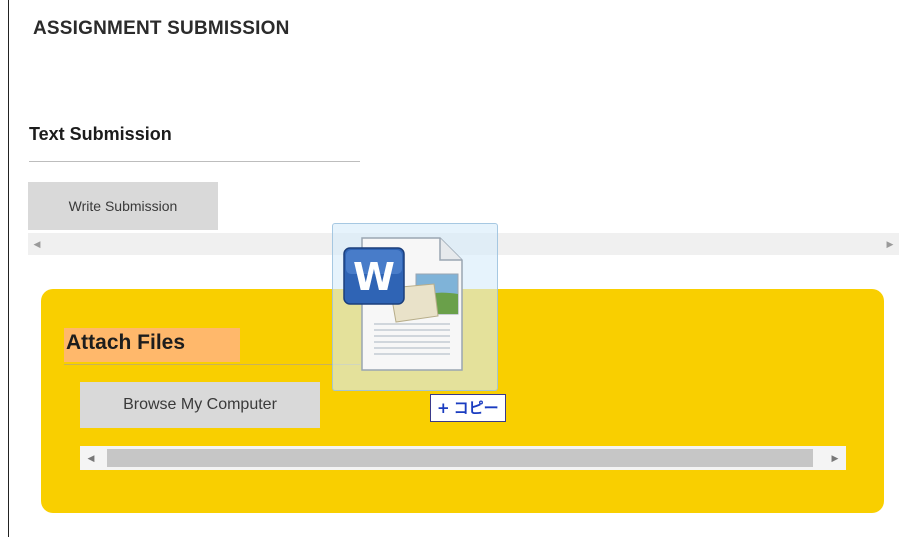 The image size is (917, 537). Describe the element at coordinates (161, 28) in the screenshot. I see `page-title: ASSIGNMENT SUBMISSION` at that location.